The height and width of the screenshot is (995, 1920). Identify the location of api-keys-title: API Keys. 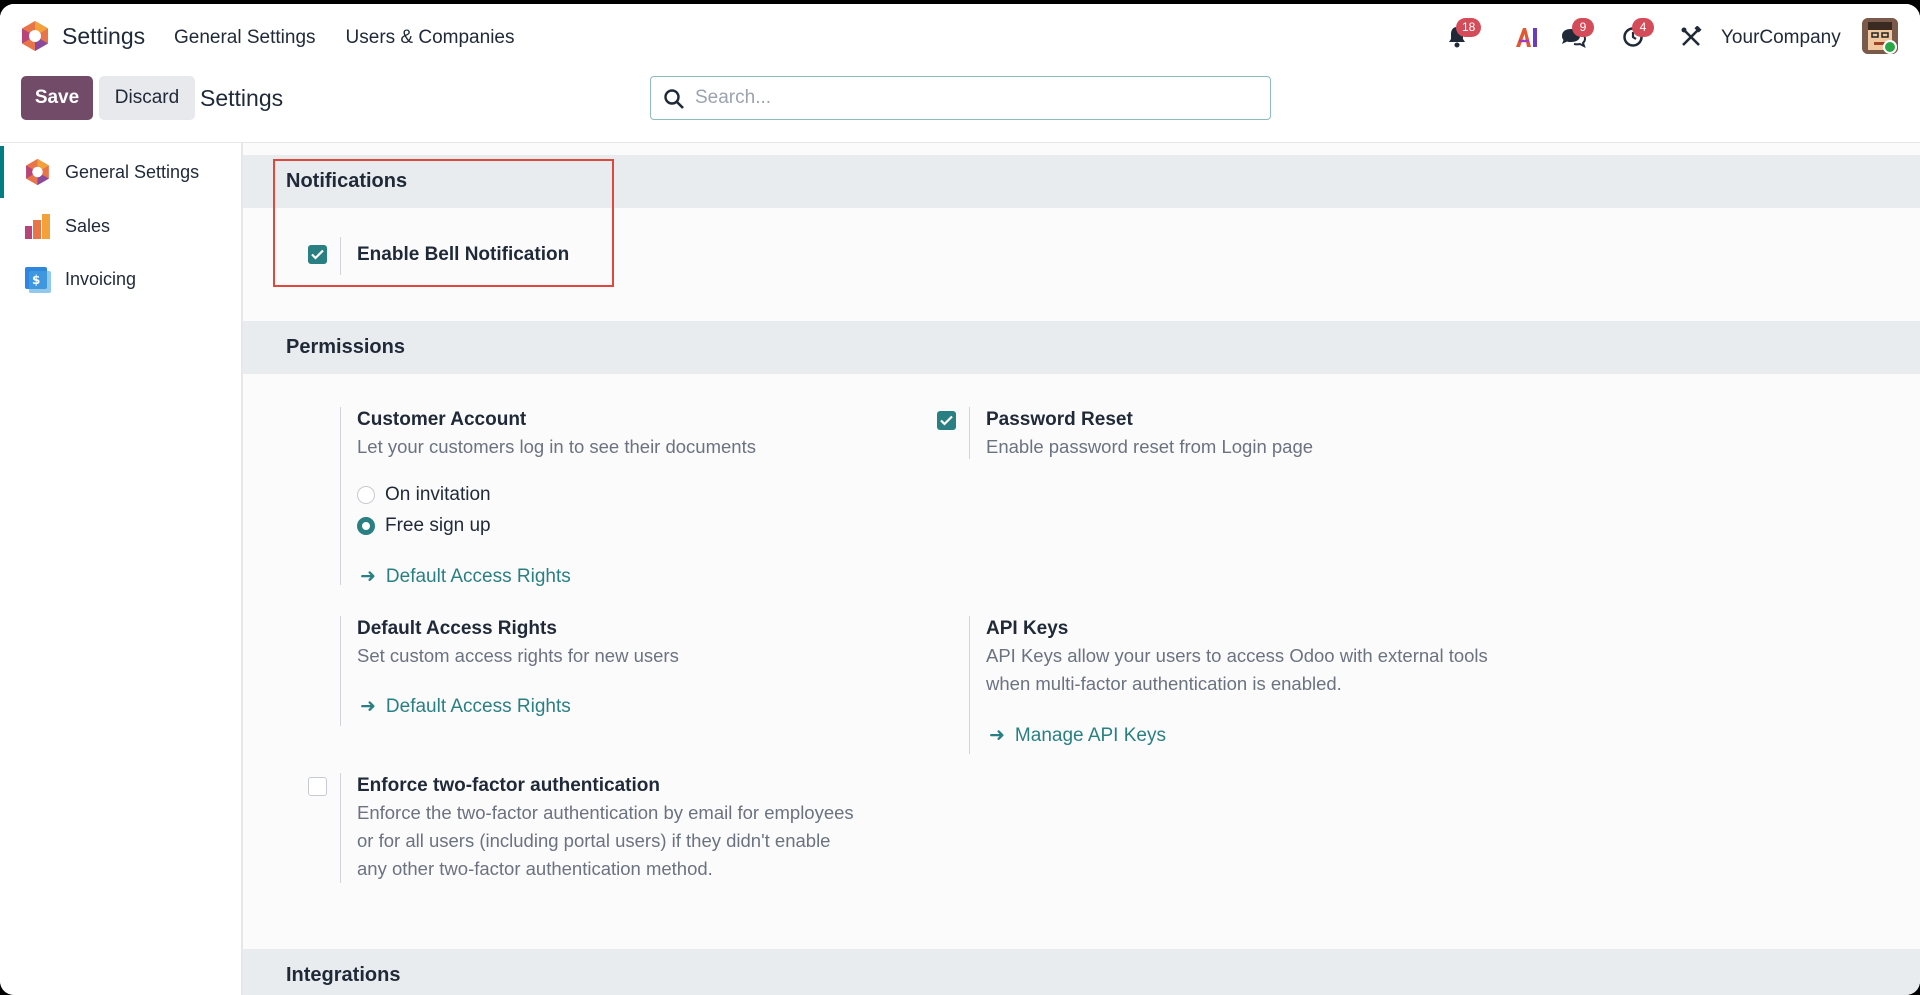
(1027, 628).